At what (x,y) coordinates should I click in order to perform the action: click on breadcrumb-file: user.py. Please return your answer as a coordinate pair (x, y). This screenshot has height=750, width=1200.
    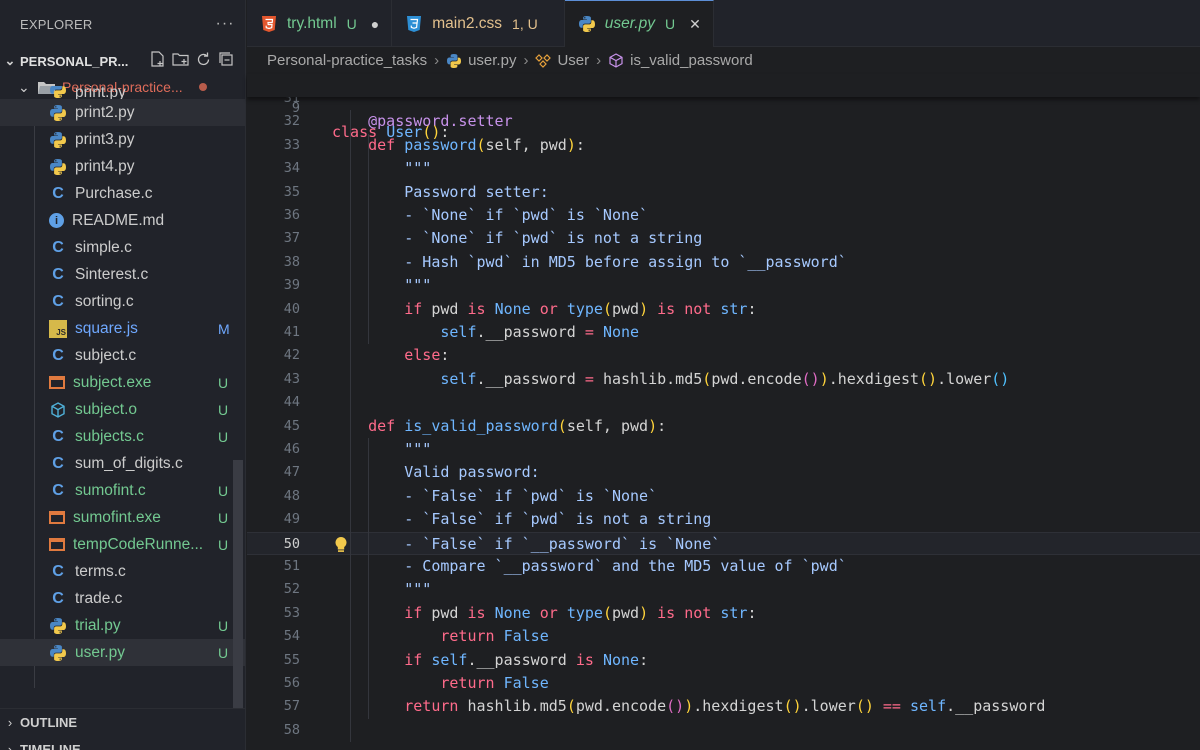
    Looking at the image, I should click on (492, 60).